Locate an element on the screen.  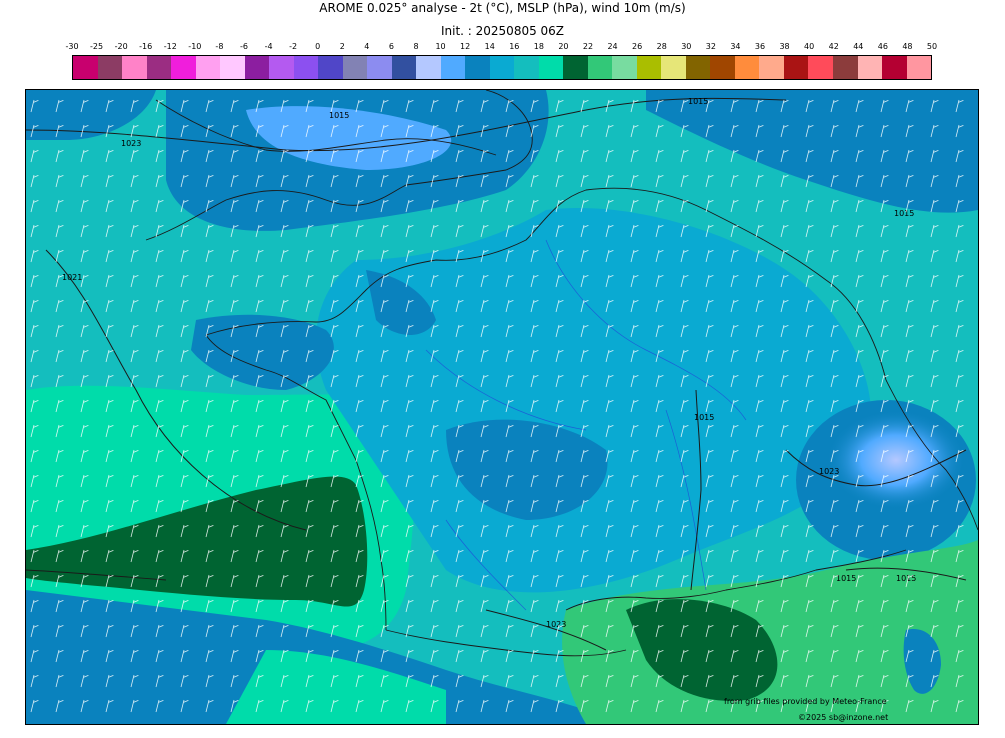
isobar-label: 1021 is located at coordinates (72, 277).